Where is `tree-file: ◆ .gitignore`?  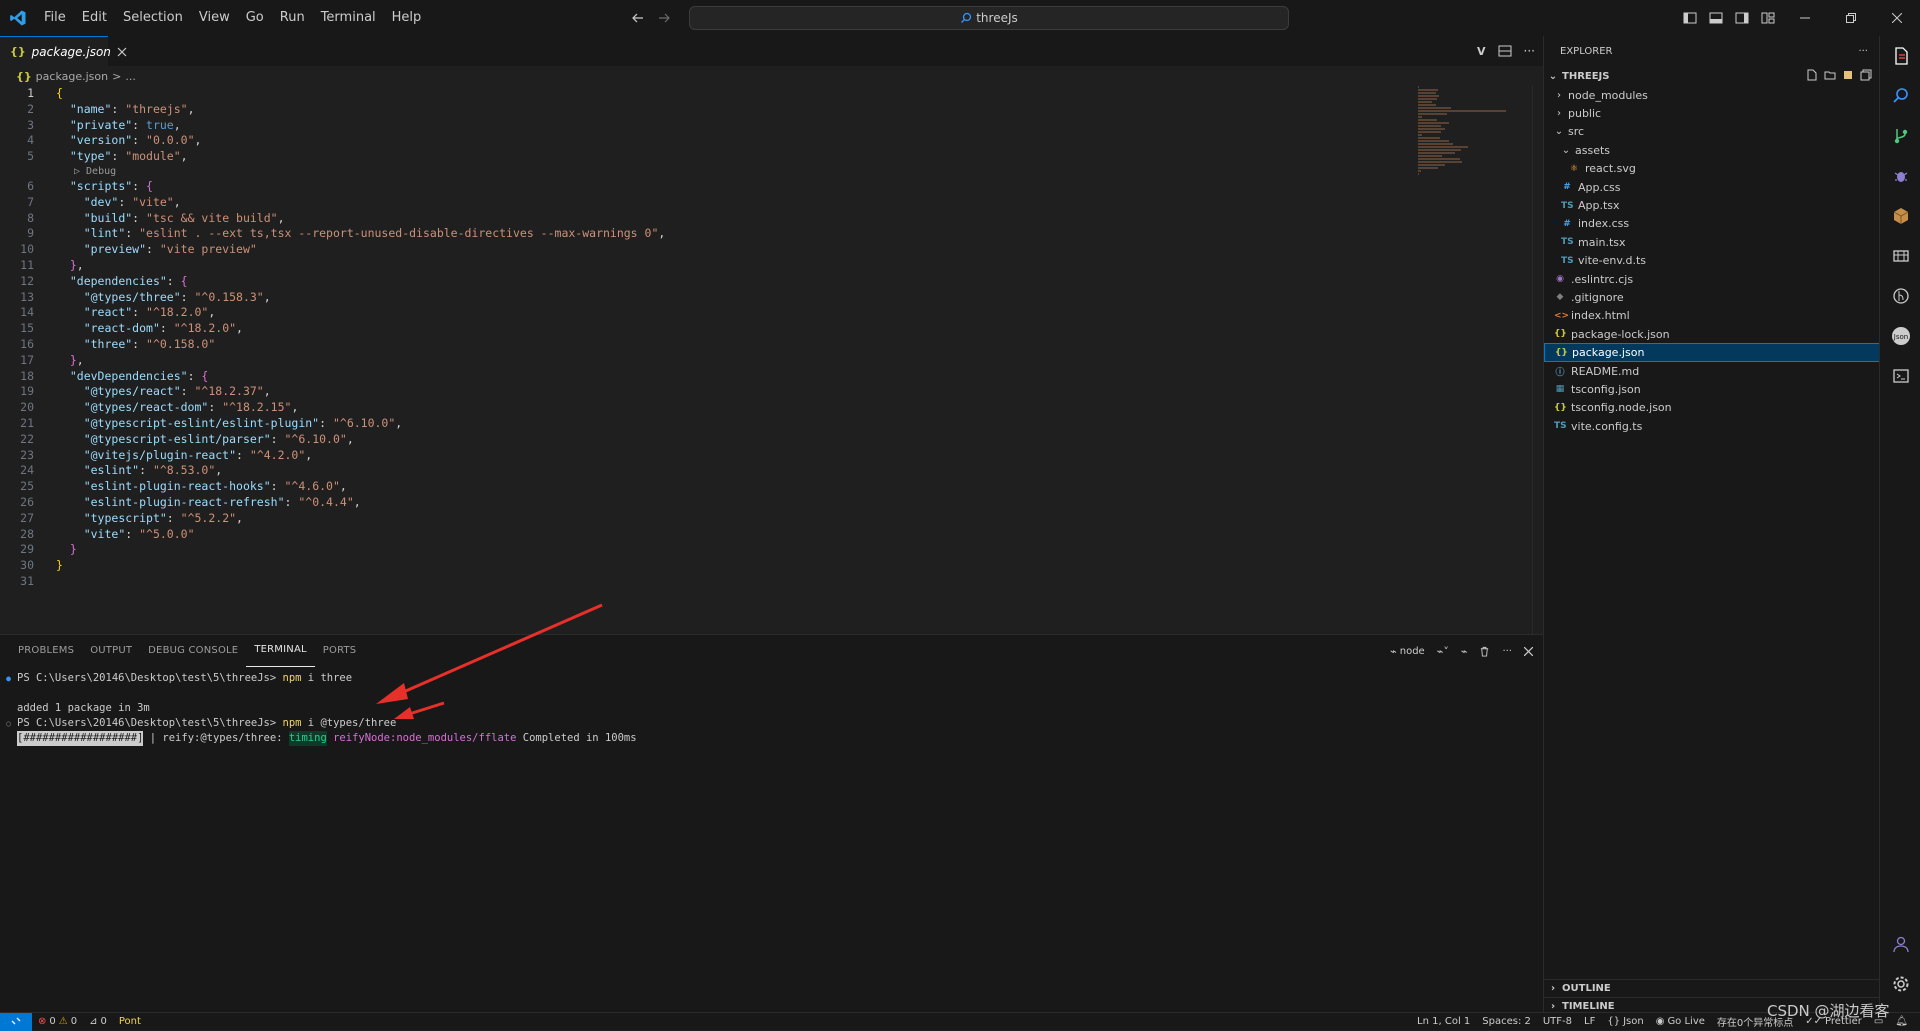 tree-file: ◆ .gitignore is located at coordinates (1712, 297).